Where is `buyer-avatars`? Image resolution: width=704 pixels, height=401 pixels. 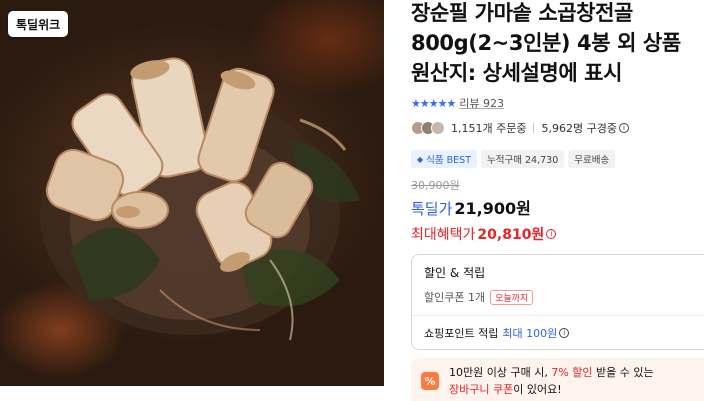
buyer-avatars is located at coordinates (428, 128).